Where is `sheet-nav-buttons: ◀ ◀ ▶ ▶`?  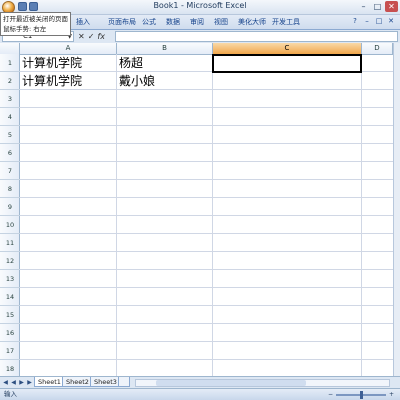
sheet-nav-buttons: ◀ ◀ ▶ ▶ is located at coordinates (17, 382).